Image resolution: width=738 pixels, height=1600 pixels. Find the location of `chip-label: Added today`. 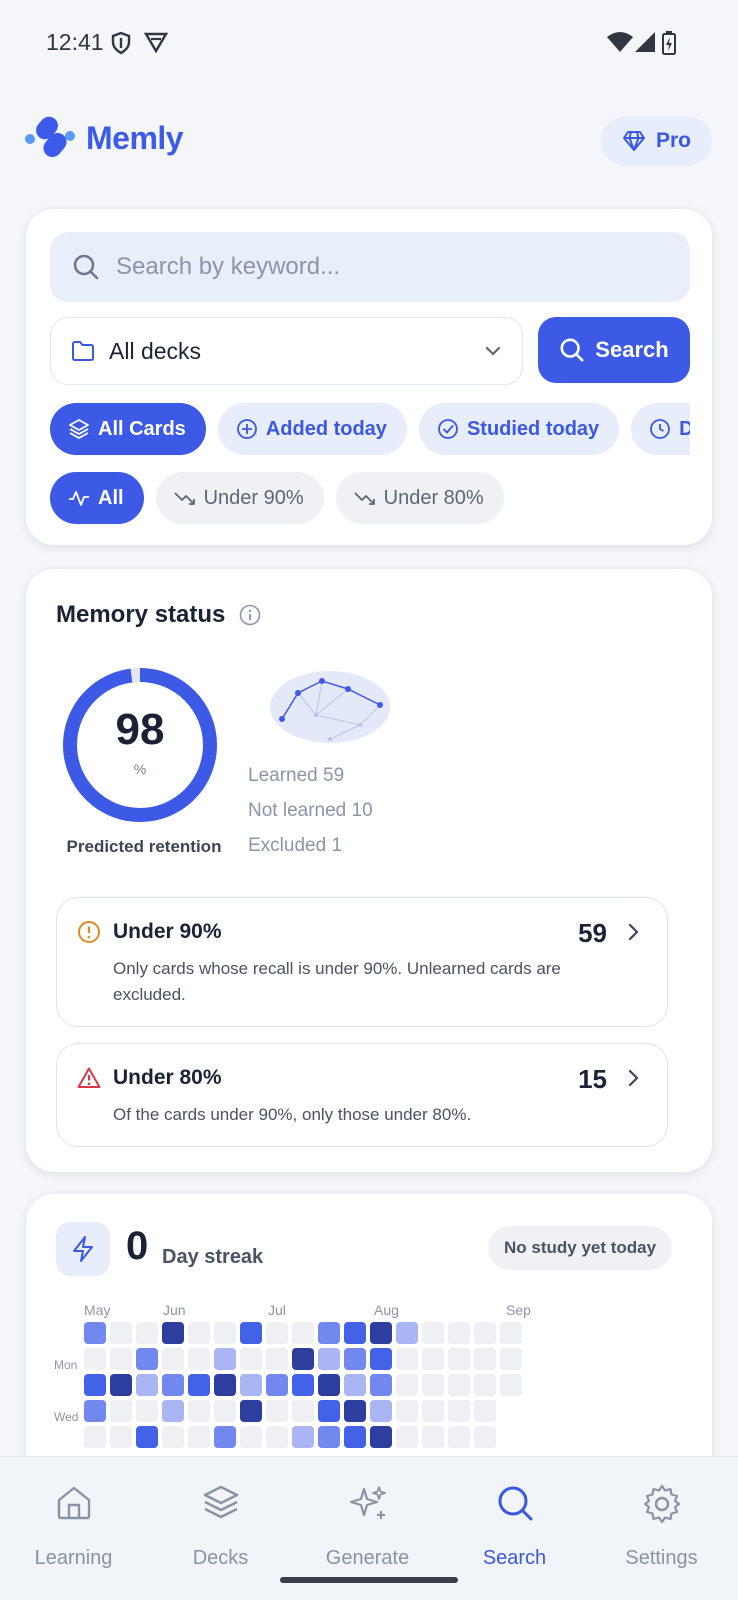

chip-label: Added today is located at coordinates (326, 428).